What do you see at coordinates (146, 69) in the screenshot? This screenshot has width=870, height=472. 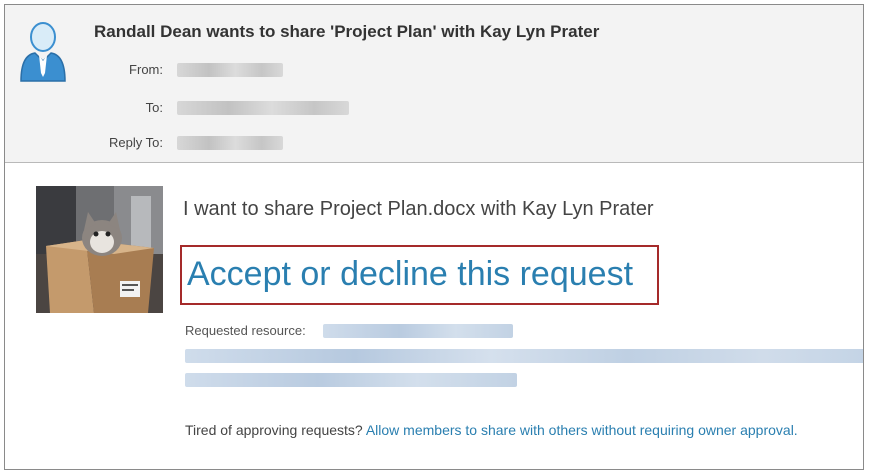 I see `from-label: From:` at bounding box center [146, 69].